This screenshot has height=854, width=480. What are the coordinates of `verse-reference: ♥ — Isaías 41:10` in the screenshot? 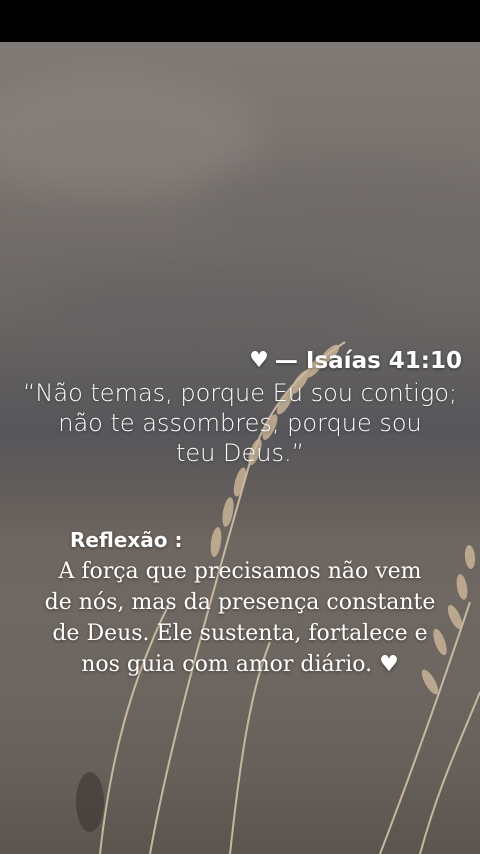 It's located at (231, 361).